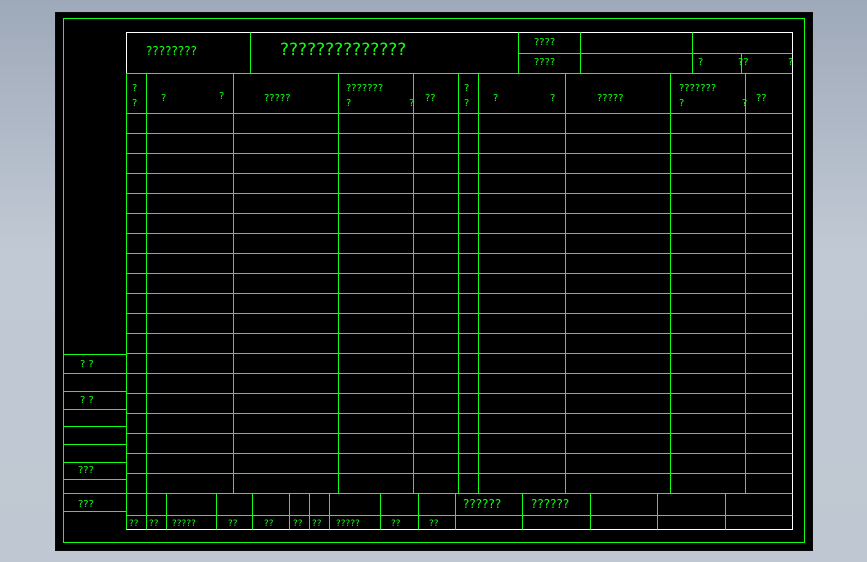 The height and width of the screenshot is (562, 867). I want to click on col-left-qty-c: ?, so click(412, 103).